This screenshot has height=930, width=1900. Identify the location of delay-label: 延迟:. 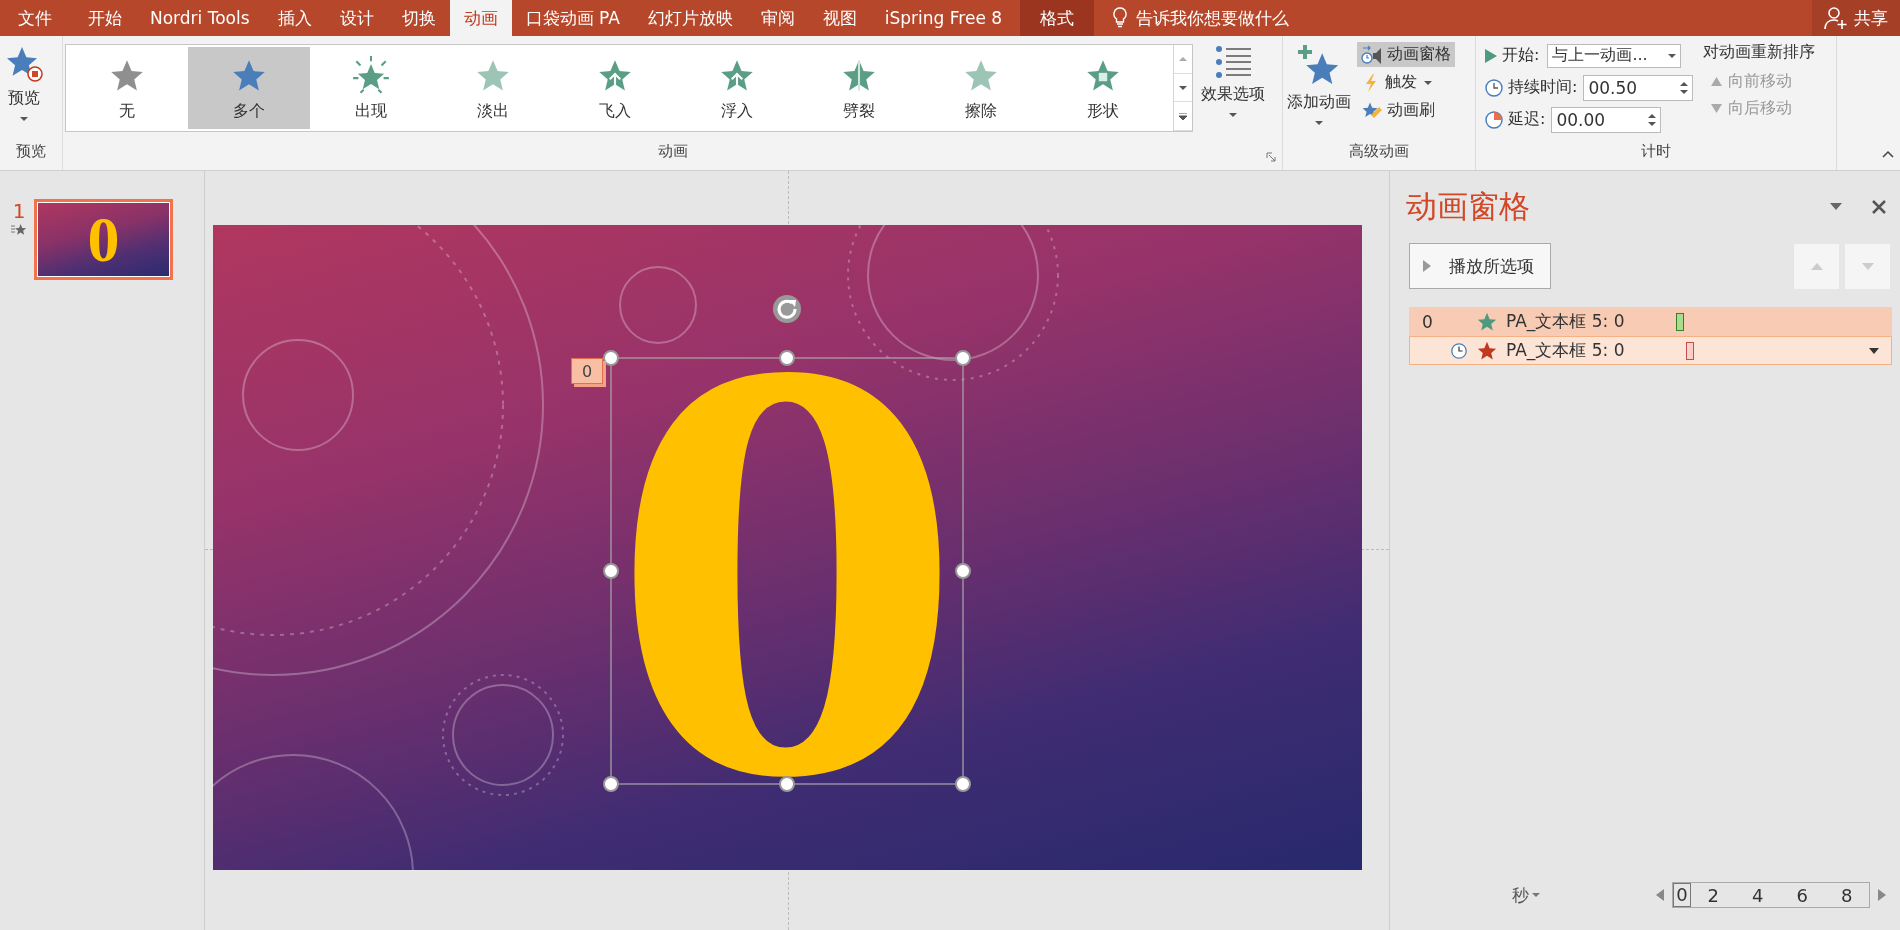
(1527, 119).